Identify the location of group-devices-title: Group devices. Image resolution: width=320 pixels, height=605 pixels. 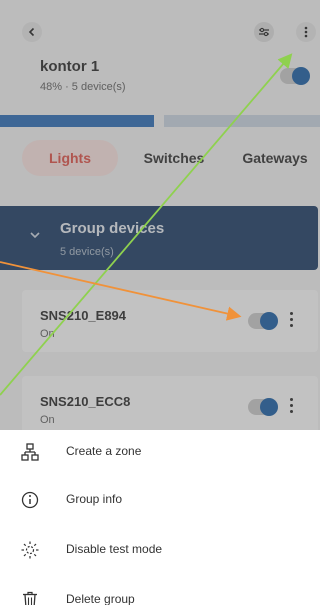
(112, 228).